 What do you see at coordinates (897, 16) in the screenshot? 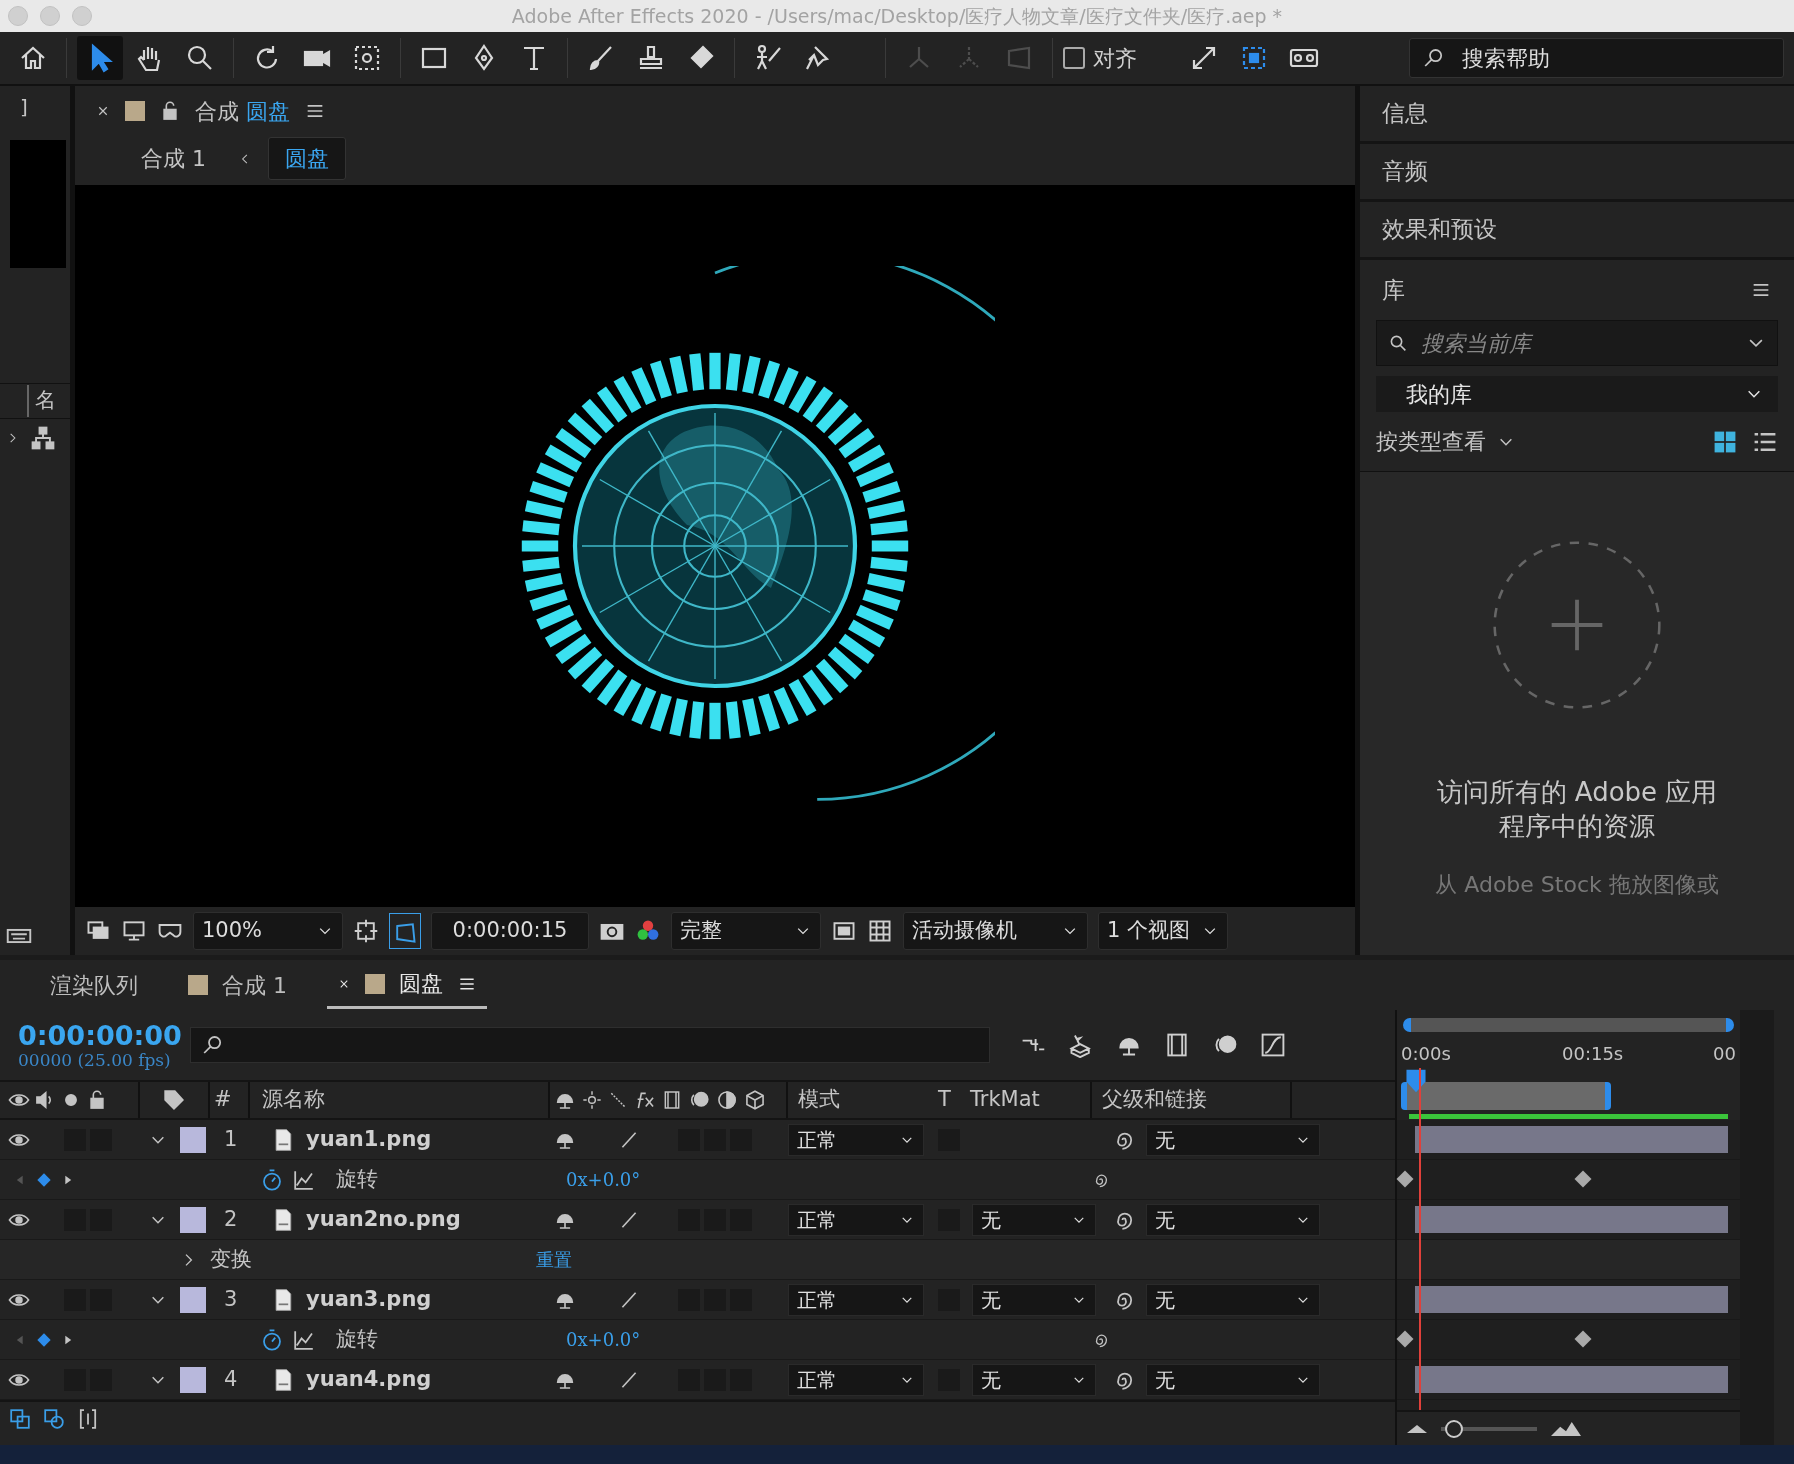
I see `window-title: Adobe After Effects 2020 - /Users/mac/Desktop/医疗人物文章/医疗文件夹/医疗.aep *` at bounding box center [897, 16].